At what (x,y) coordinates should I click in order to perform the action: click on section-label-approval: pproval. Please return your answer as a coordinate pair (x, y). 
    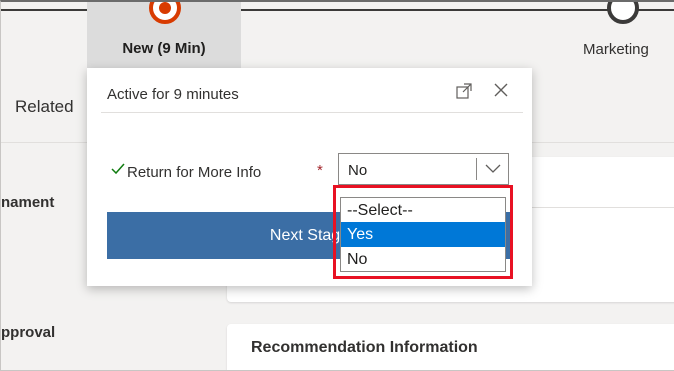
    Looking at the image, I should click on (28, 332).